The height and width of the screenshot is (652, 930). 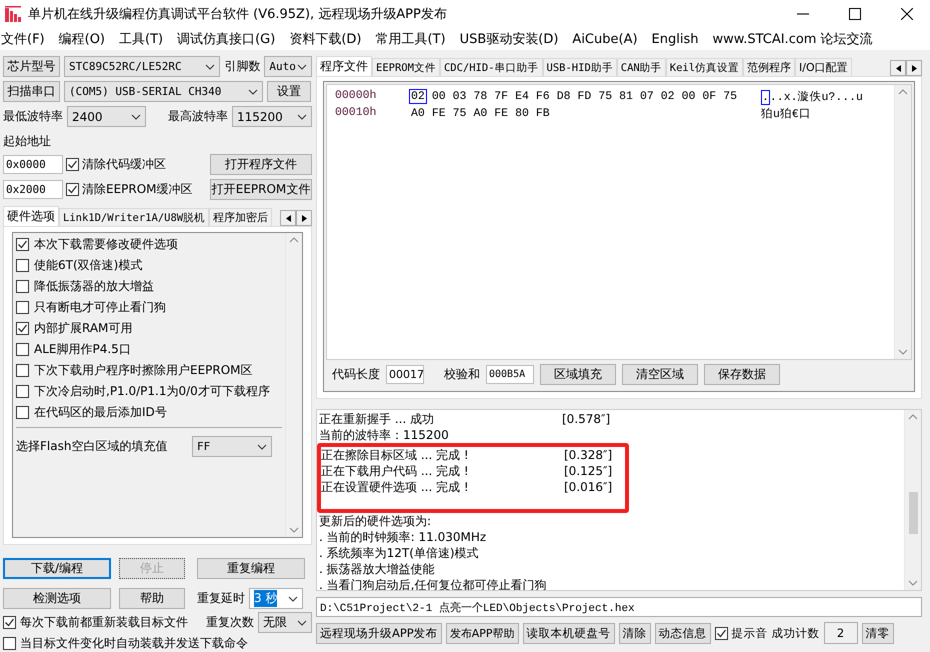 I want to click on tab: 程序加密后, so click(x=240, y=217).